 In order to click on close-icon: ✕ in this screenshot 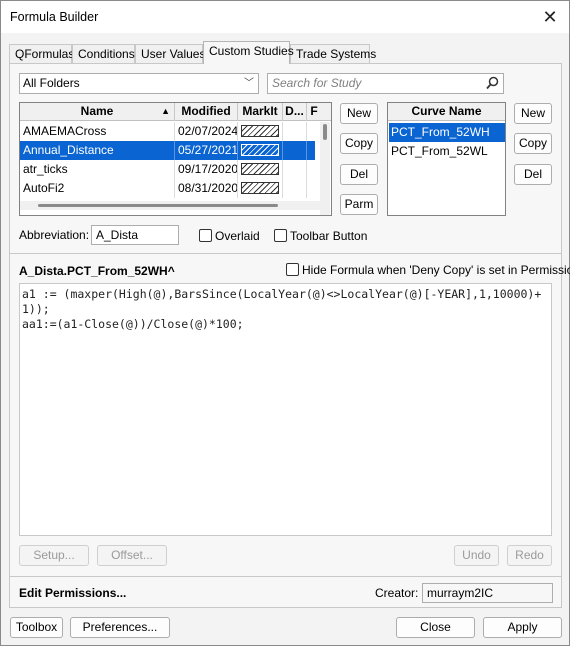, I will do `click(550, 17)`.